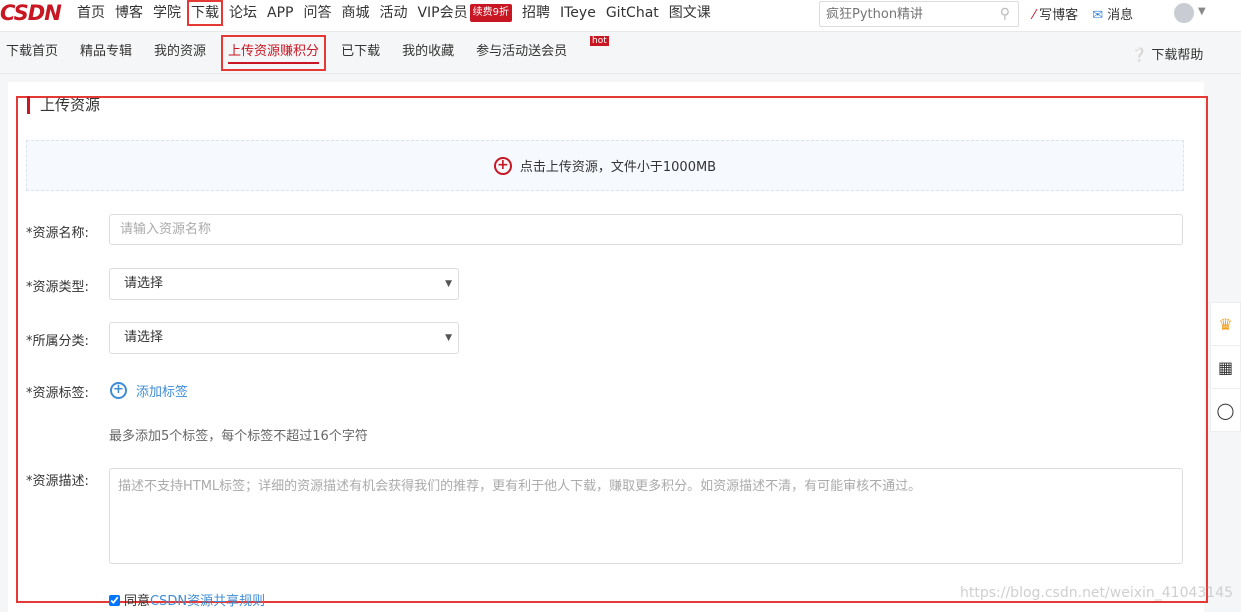  I want to click on watermark: https://blog.csdn.net/weixin_41043145, so click(1097, 593).